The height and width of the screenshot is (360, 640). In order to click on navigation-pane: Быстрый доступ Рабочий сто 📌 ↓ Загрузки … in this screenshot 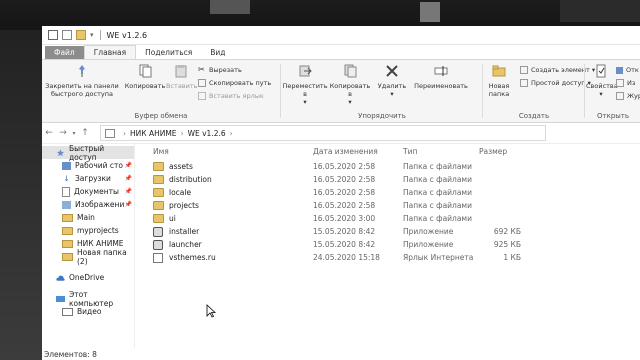, I will do `click(88, 245)`.